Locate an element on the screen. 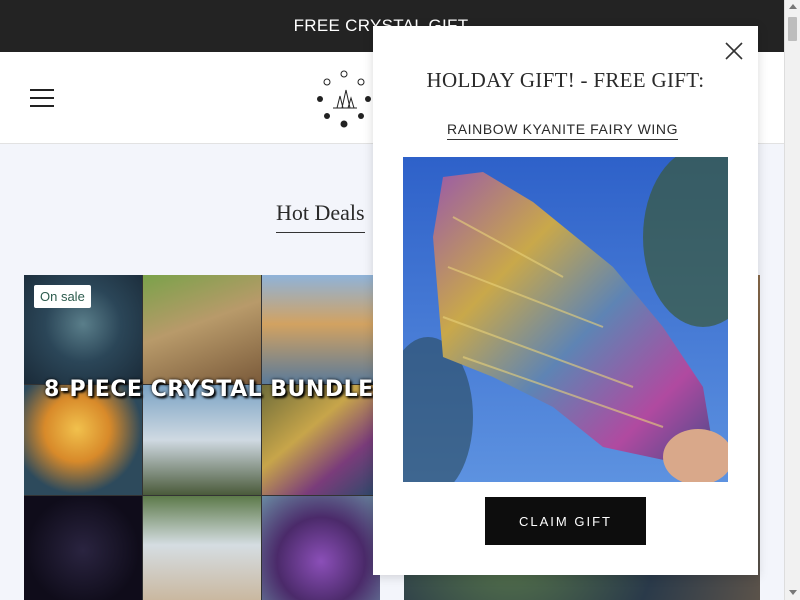 The height and width of the screenshot is (600, 800). scroll-up-icon is located at coordinates (793, 6).